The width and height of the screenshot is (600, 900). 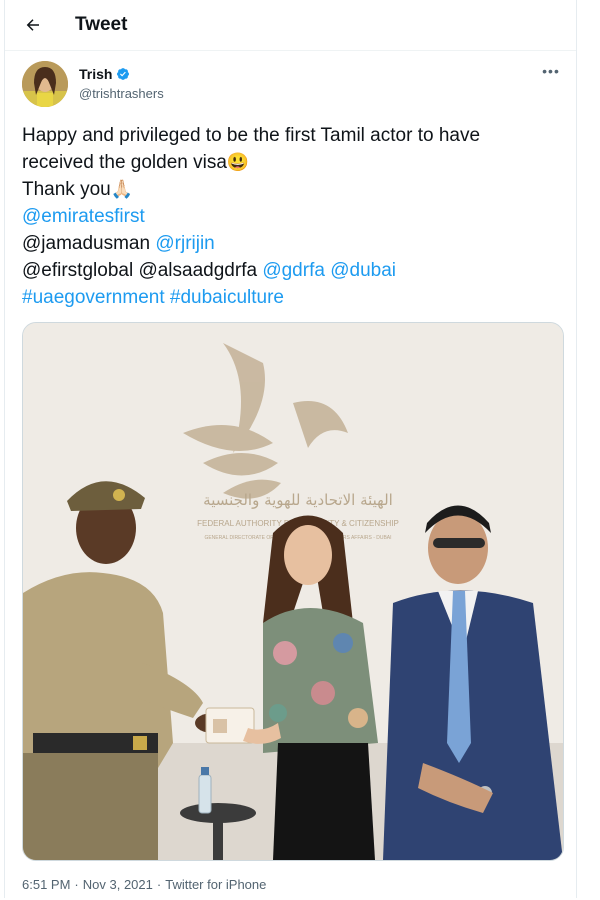 I want to click on sign-arabic: الهيئة الاتحادية للهوية والجنسية, so click(x=298, y=500).